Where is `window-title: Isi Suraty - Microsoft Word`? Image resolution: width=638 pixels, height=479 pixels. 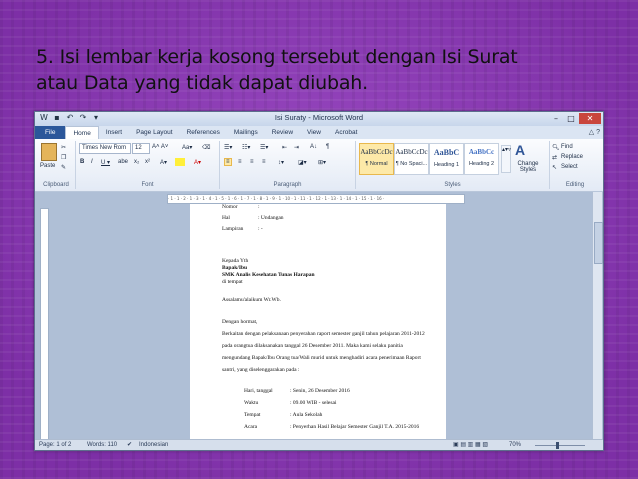 window-title: Isi Suraty - Microsoft Word is located at coordinates (319, 117).